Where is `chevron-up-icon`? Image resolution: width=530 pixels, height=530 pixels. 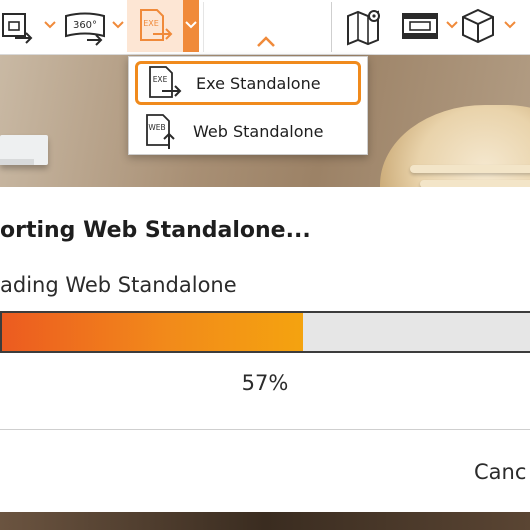
chevron-up-icon is located at coordinates (266, 41).